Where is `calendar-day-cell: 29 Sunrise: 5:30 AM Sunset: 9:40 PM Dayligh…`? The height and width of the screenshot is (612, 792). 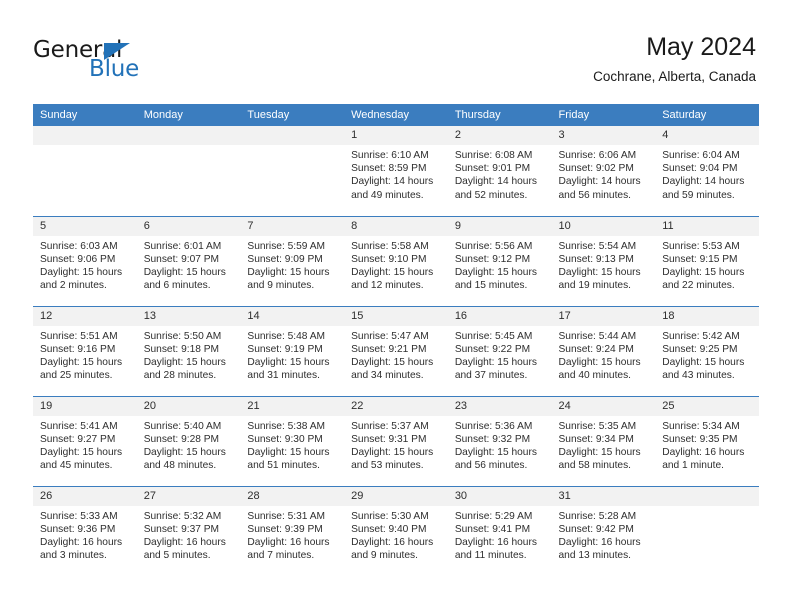
calendar-day-cell: 29 Sunrise: 5:30 AM Sunset: 9:40 PM Dayligh… is located at coordinates (396, 530).